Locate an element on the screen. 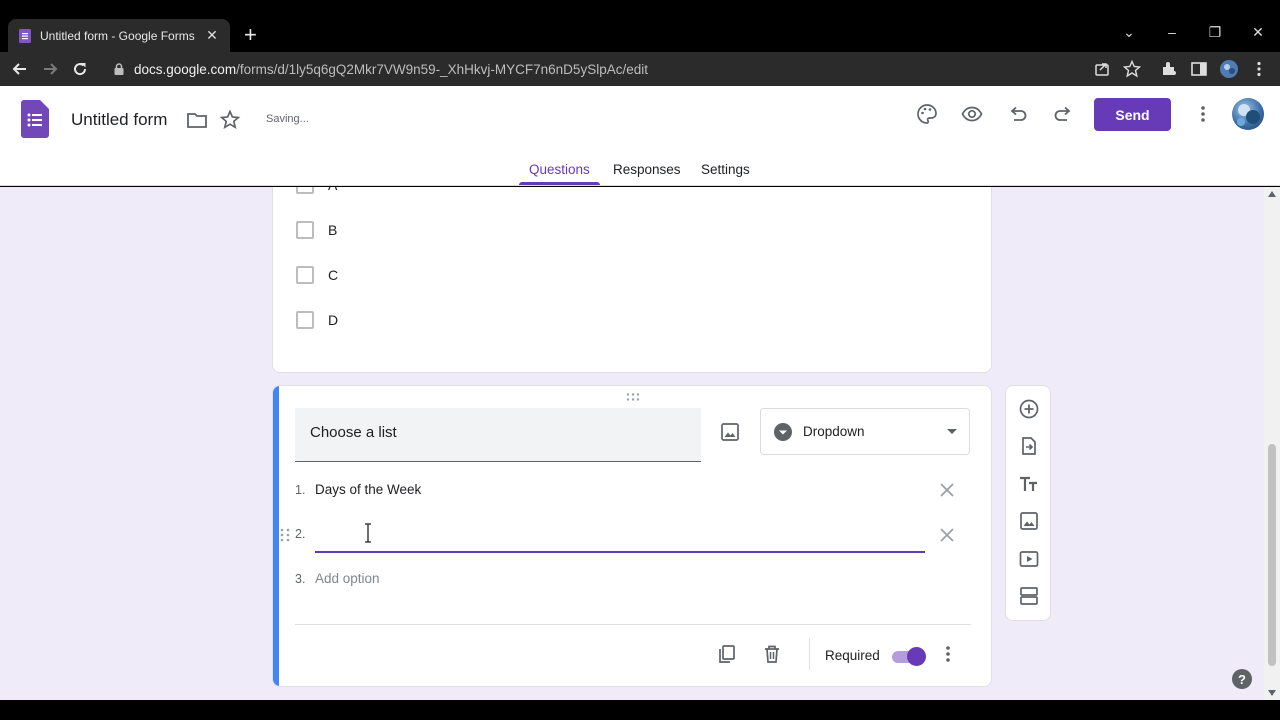 This screenshot has width=1280, height=720. share-icon is located at coordinates (1102, 69).